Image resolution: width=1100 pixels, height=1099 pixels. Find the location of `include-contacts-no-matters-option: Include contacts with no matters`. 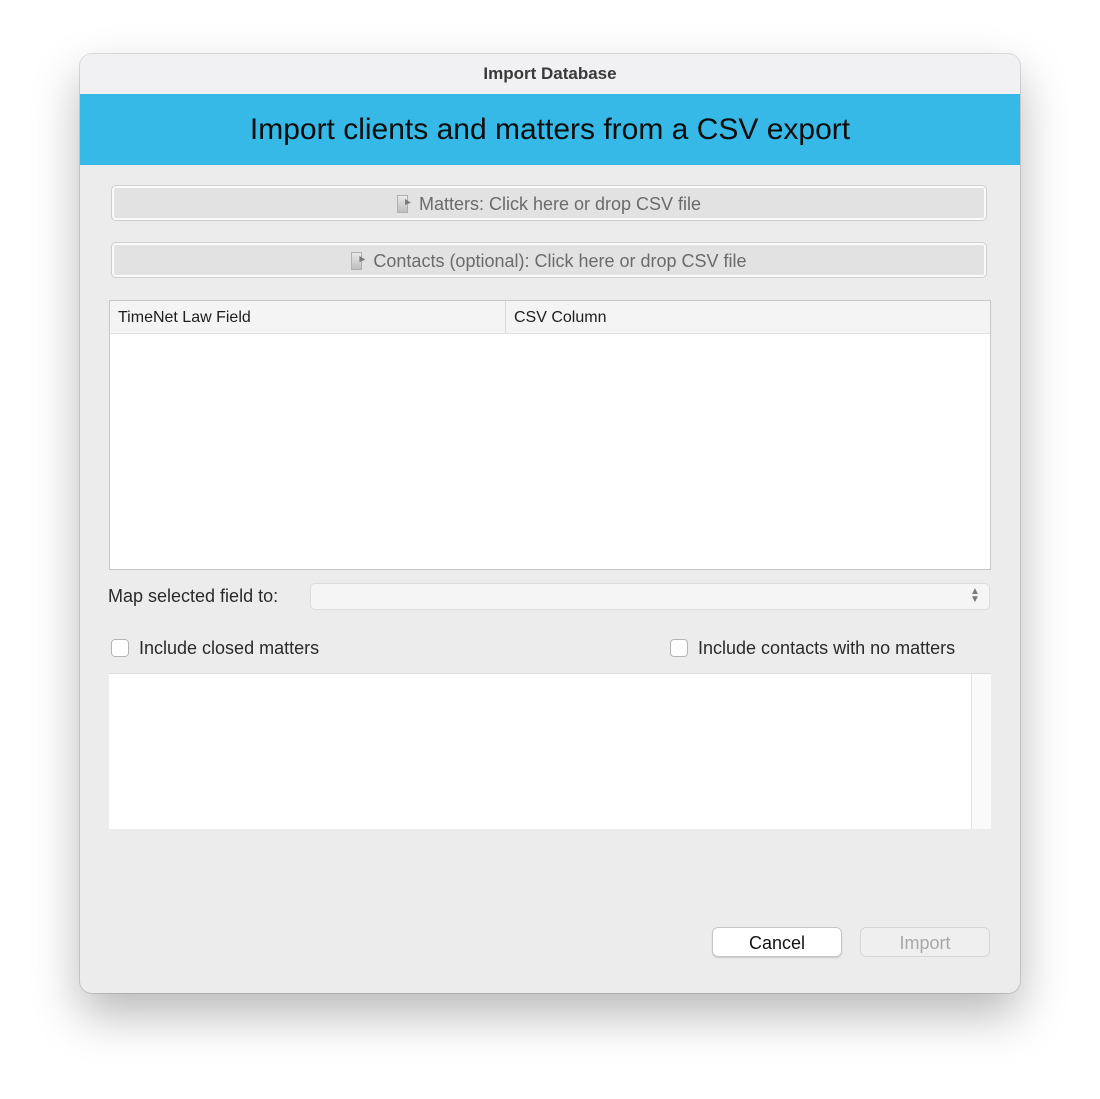

include-contacts-no-matters-option: Include contacts with no matters is located at coordinates (812, 648).